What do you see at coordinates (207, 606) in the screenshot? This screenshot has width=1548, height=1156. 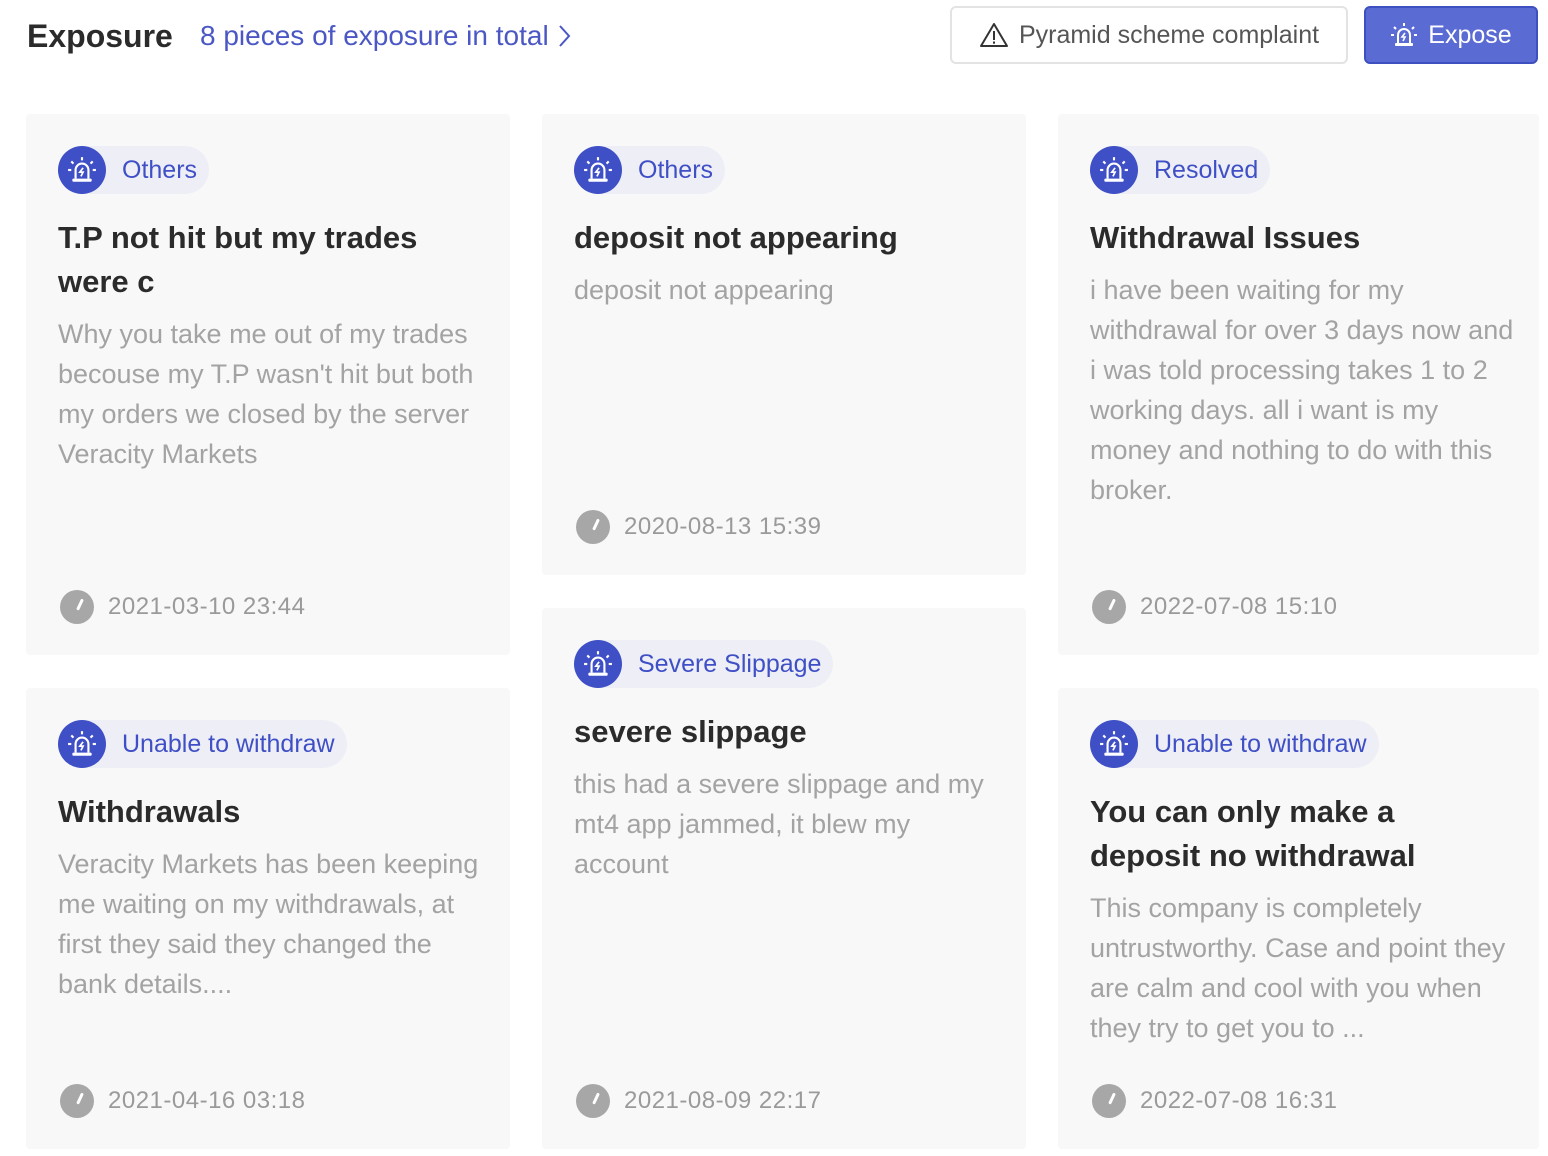 I see `timestamp-text: 2021-03-10 23:44` at bounding box center [207, 606].